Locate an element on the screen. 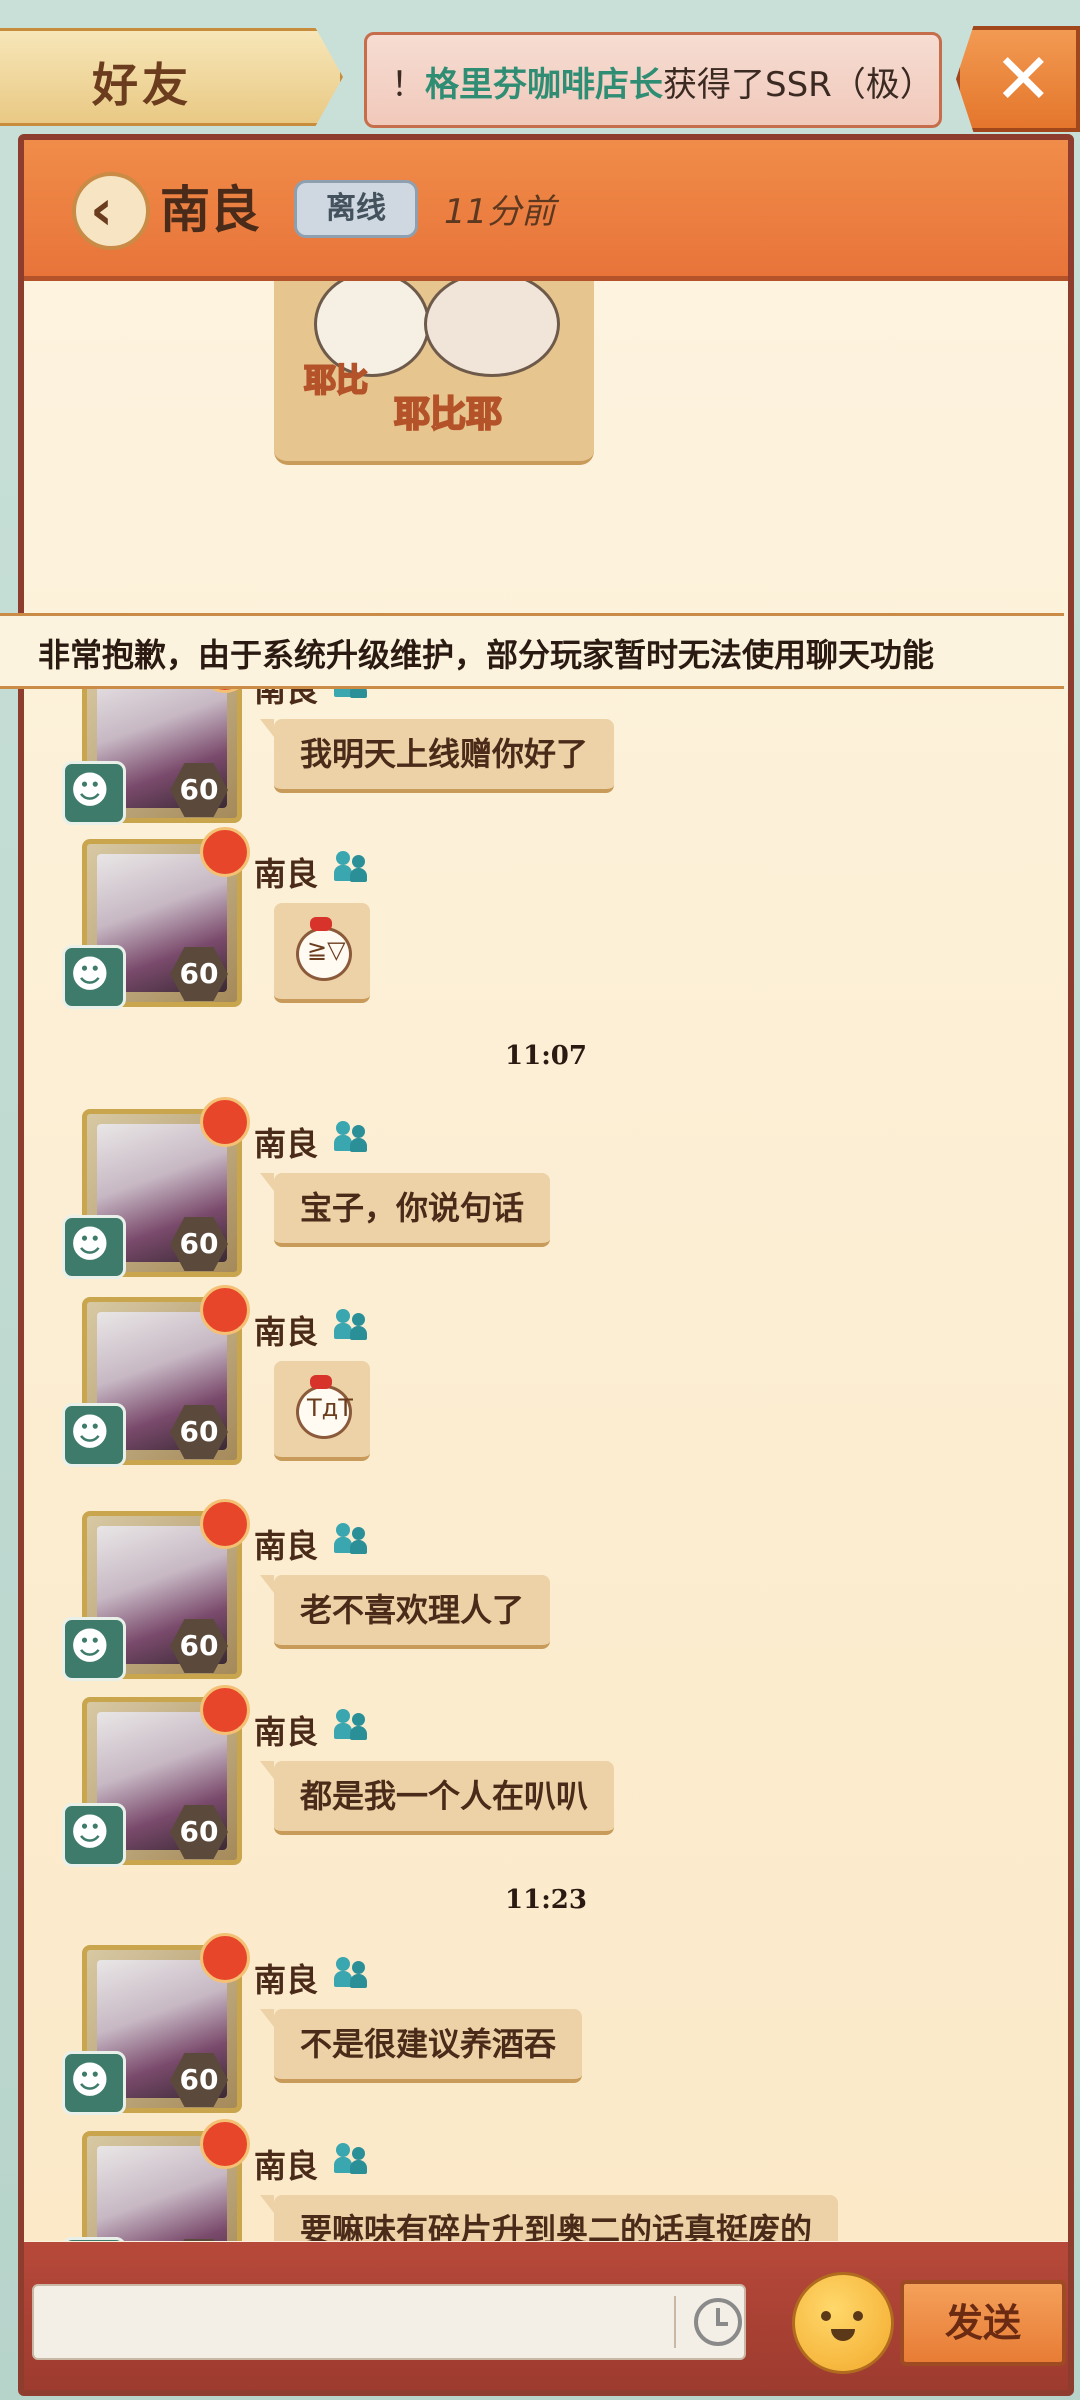 This screenshot has height=2400, width=1080. system-notice-banner: 非常抱歉，由于系统升级维护，部分玩家暂时无法使用聊天功能 is located at coordinates (532, 651).